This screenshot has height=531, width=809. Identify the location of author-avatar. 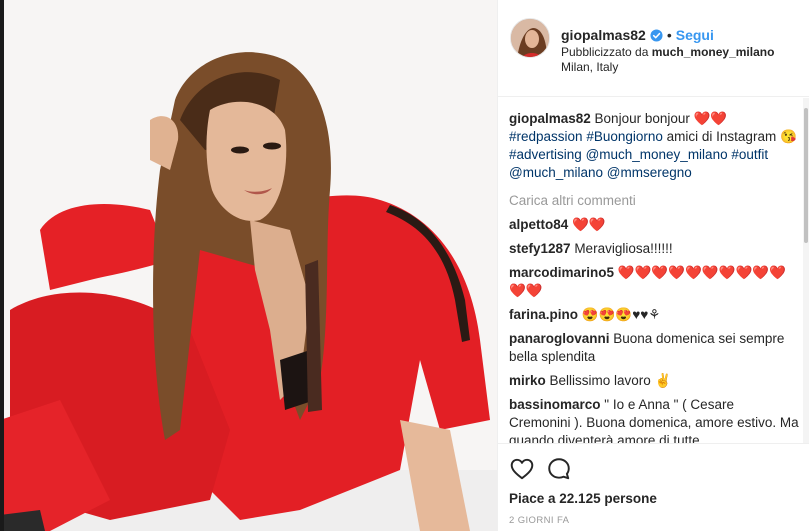
(530, 38).